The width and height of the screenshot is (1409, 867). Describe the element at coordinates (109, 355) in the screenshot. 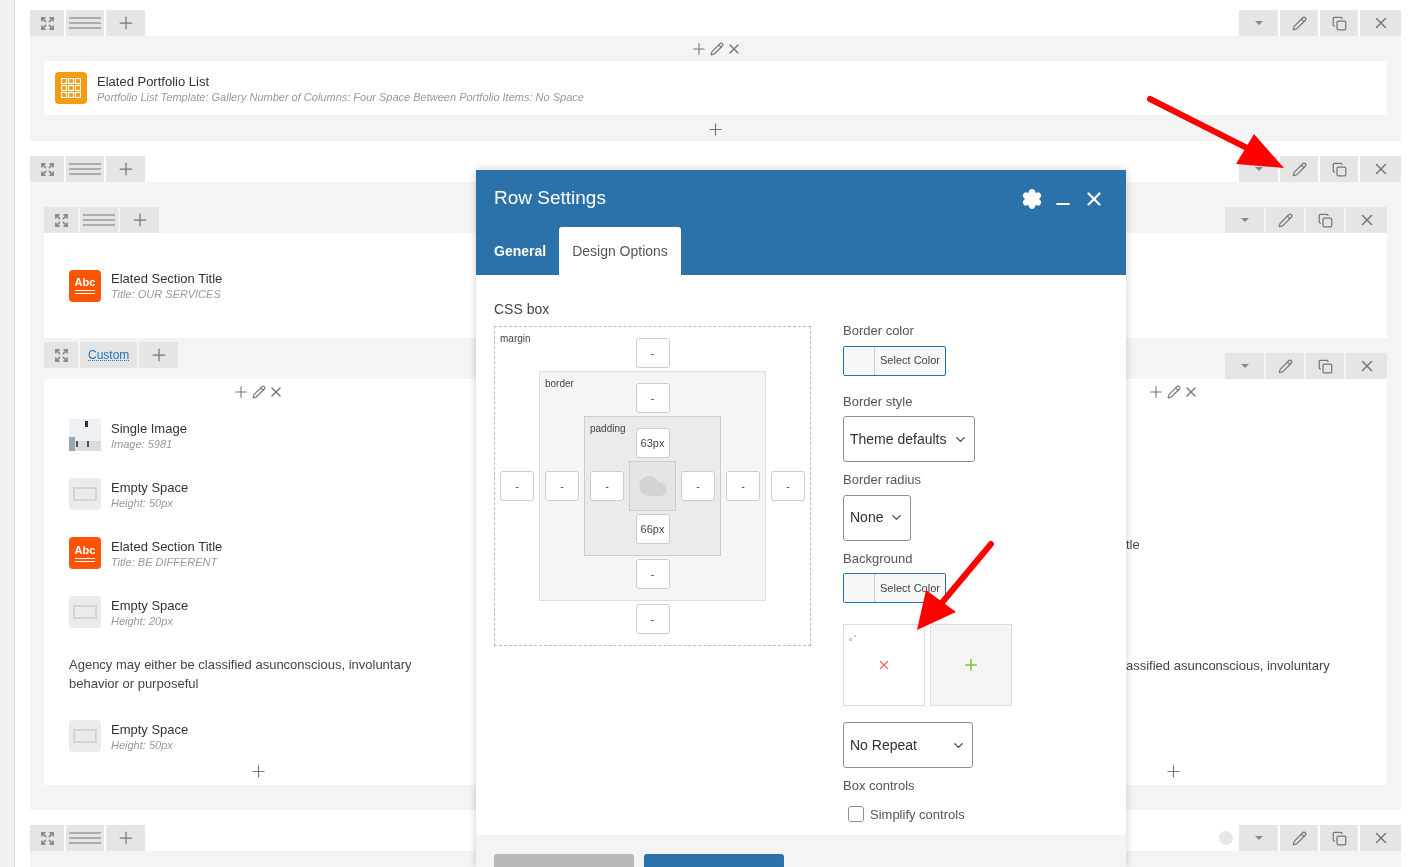

I see `layout-link: Custom` at that location.